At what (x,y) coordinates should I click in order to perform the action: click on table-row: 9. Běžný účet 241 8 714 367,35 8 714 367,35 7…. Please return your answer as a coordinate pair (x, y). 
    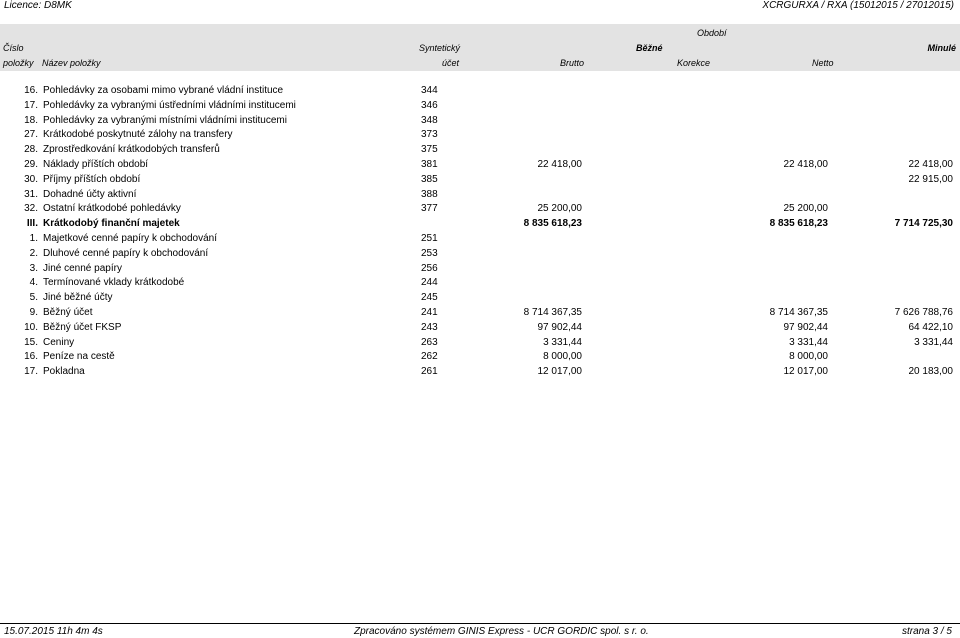
    Looking at the image, I should click on (480, 313).